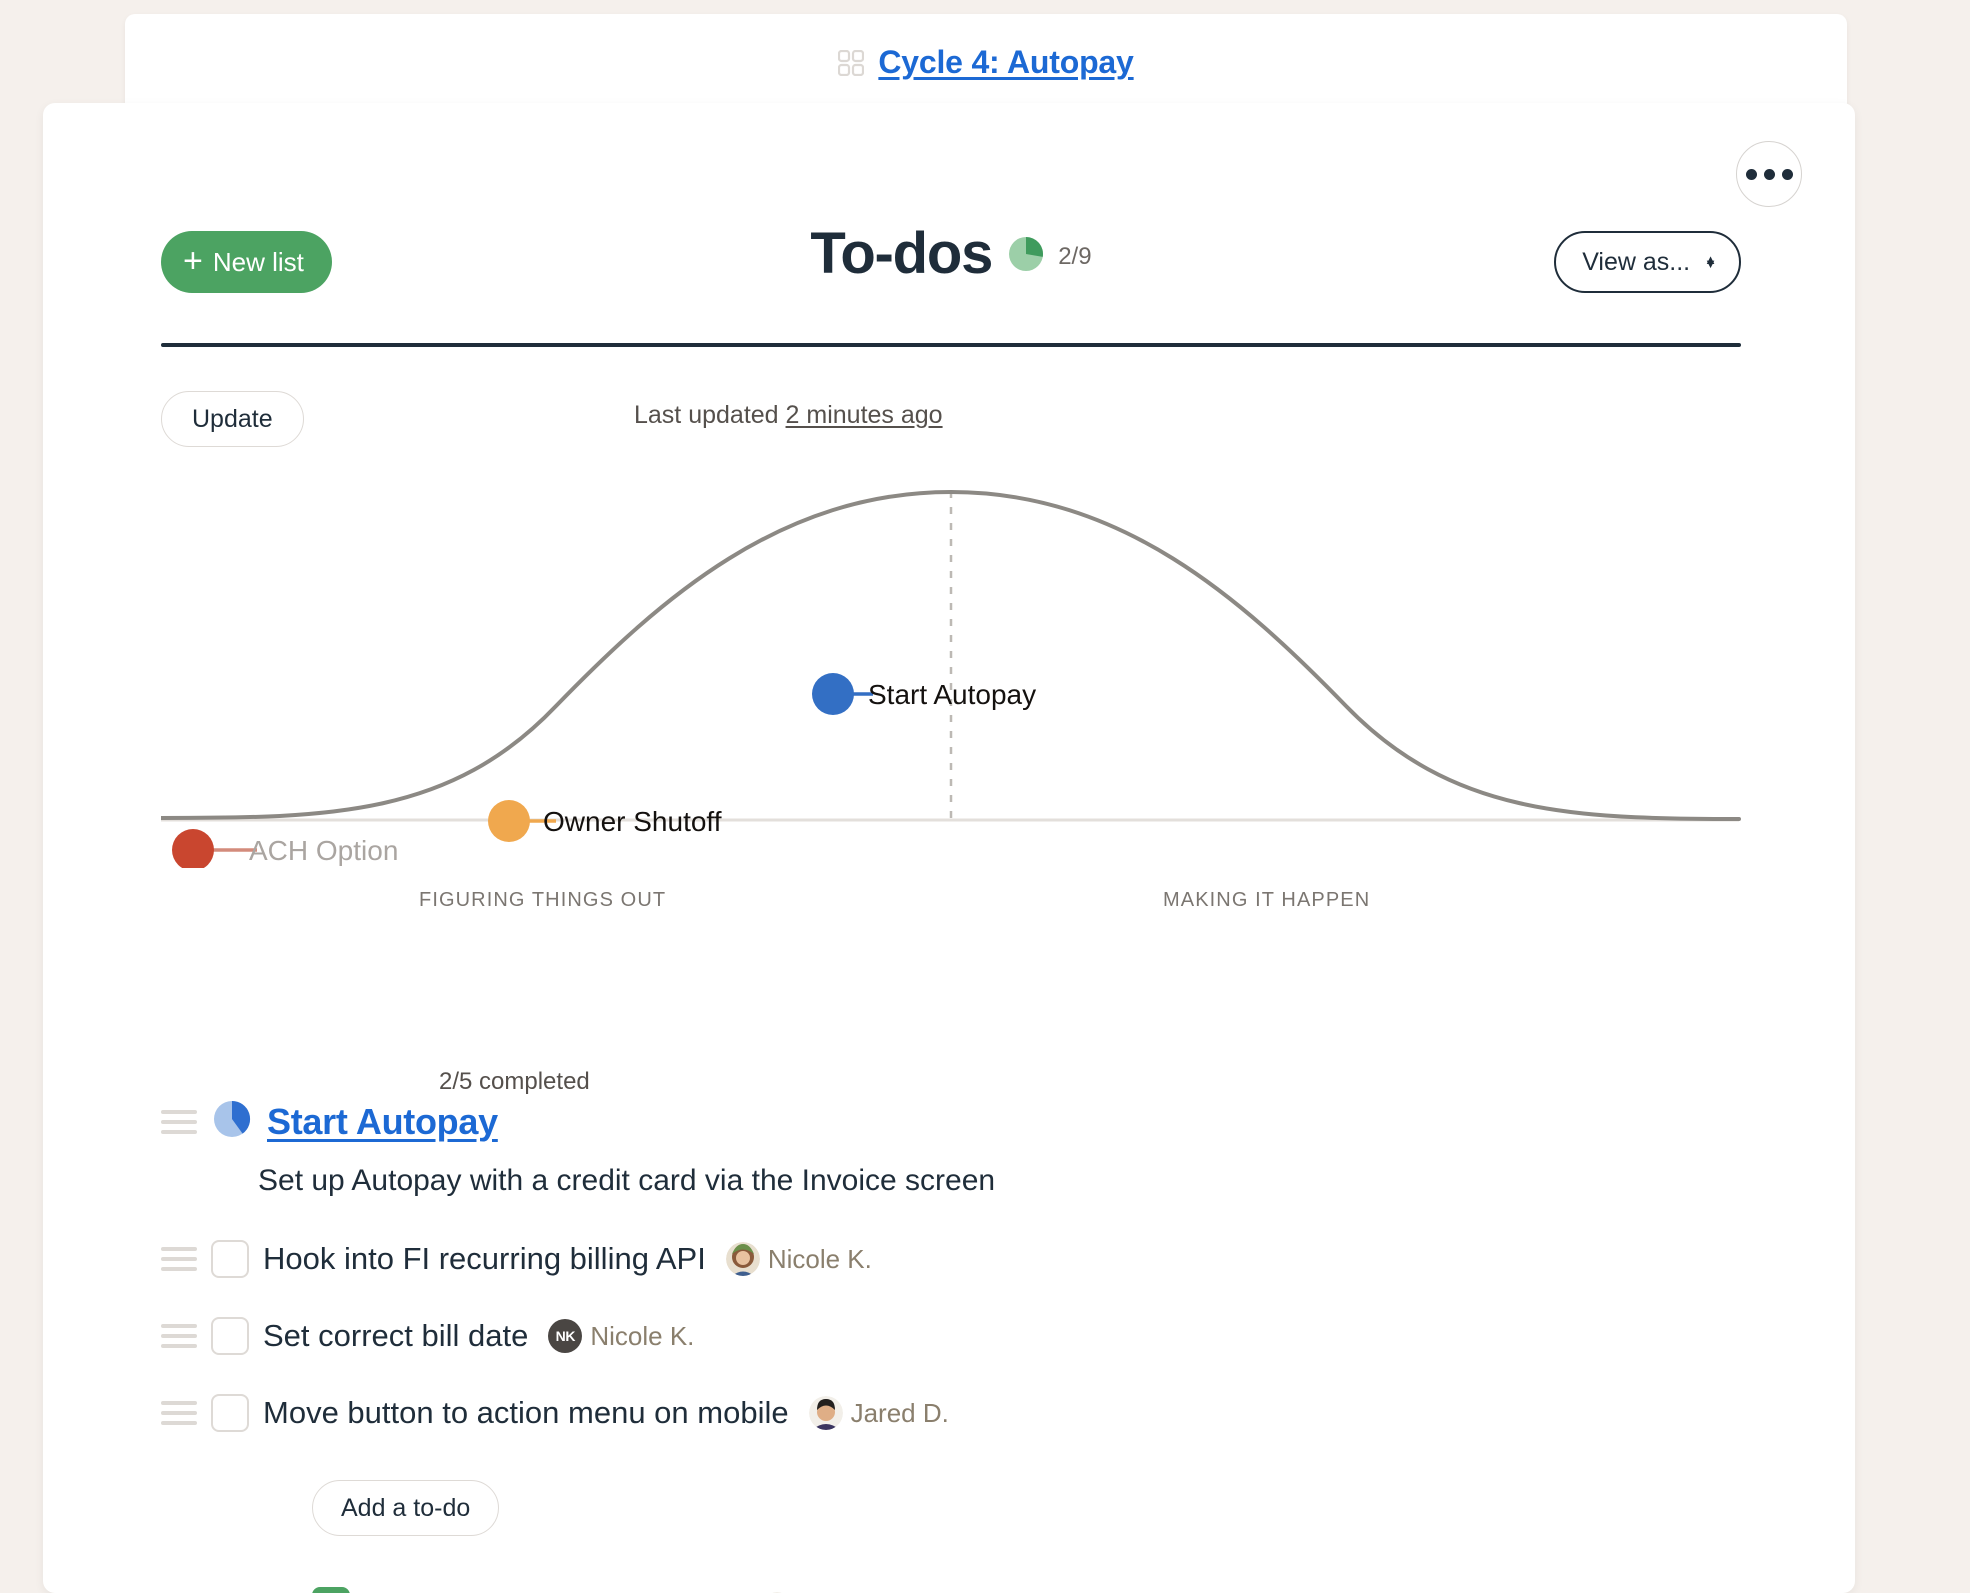  I want to click on last-updated-text: Last updated 2 minutes ago, so click(788, 415).